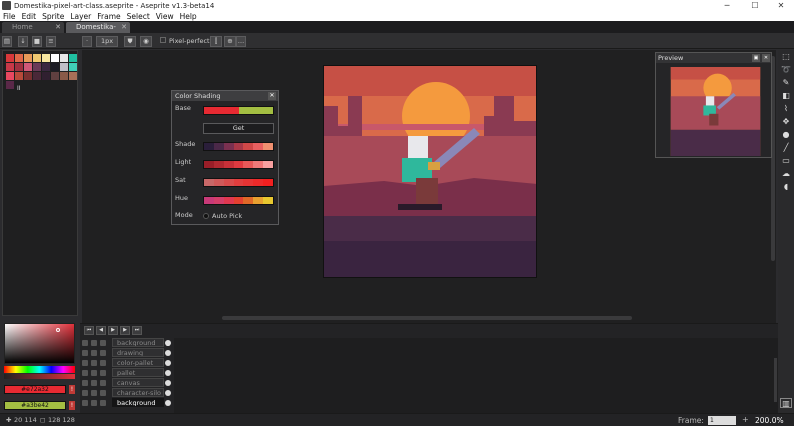 Image resolution: width=794 pixels, height=426 pixels. Describe the element at coordinates (165, 16) in the screenshot. I see `menu-view: View` at that location.